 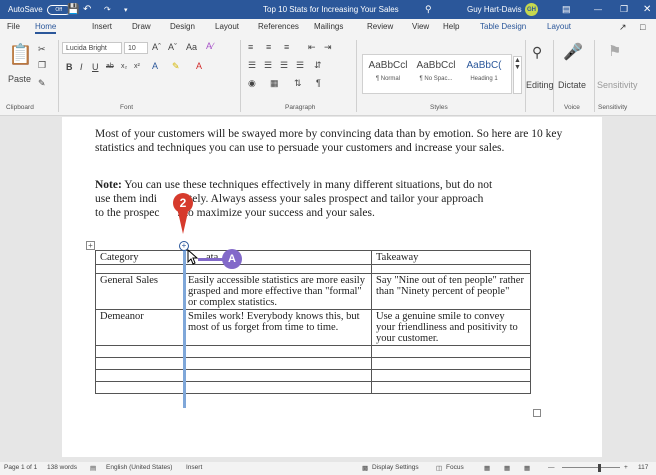 What do you see at coordinates (20, 54) in the screenshot?
I see `paste-icon: 📋` at bounding box center [20, 54].